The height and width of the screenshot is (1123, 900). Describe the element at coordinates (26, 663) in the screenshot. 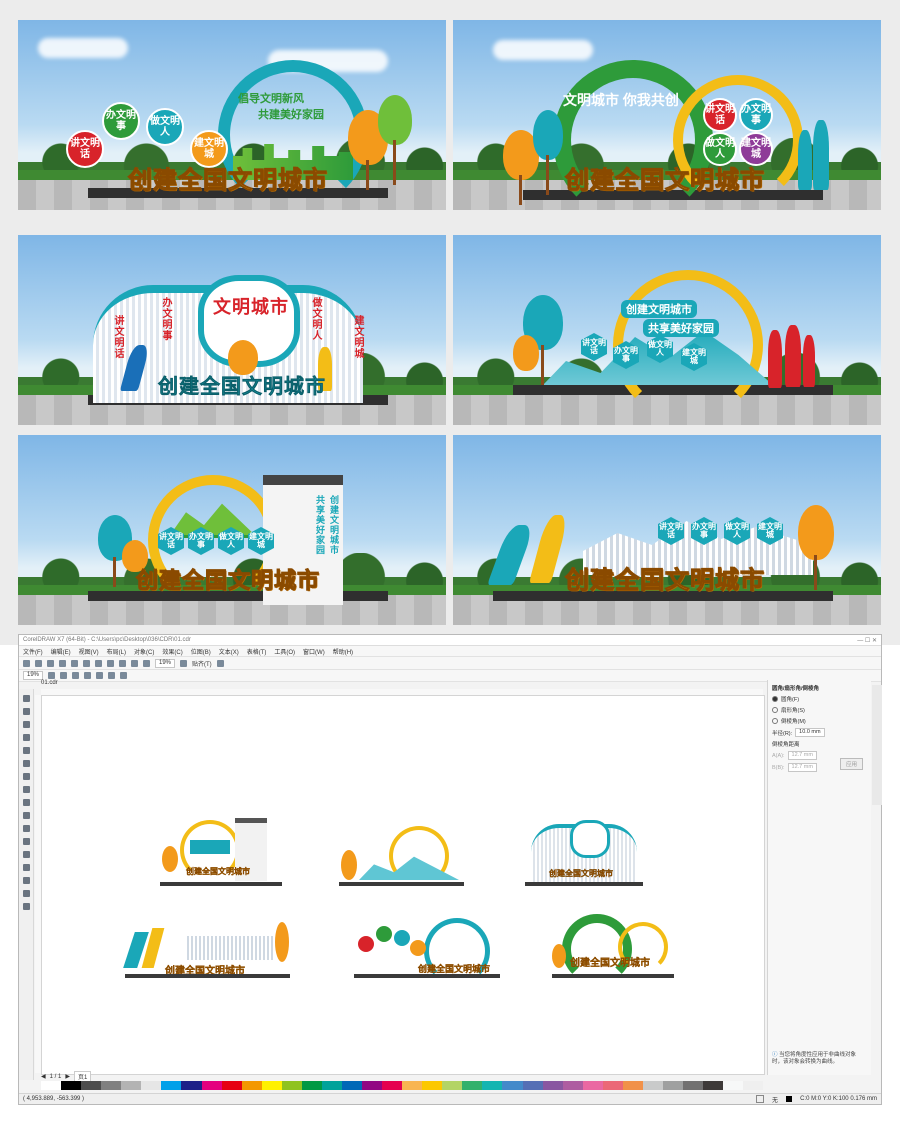

I see `new-icon` at that location.